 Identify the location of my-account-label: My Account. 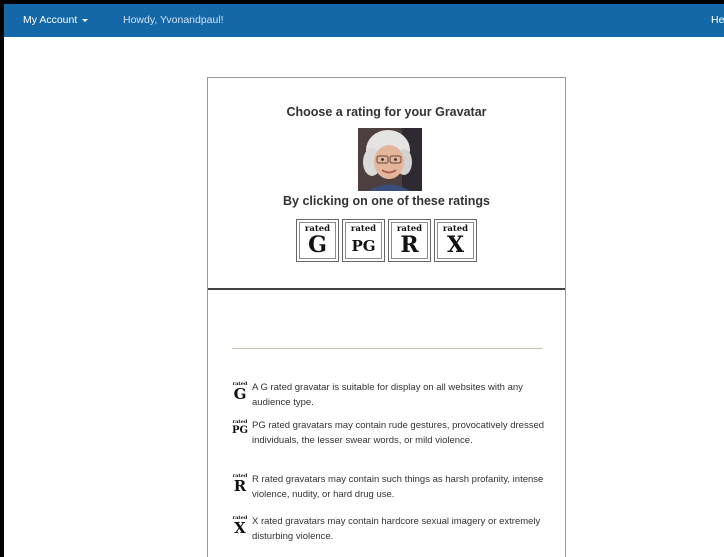
(50, 20).